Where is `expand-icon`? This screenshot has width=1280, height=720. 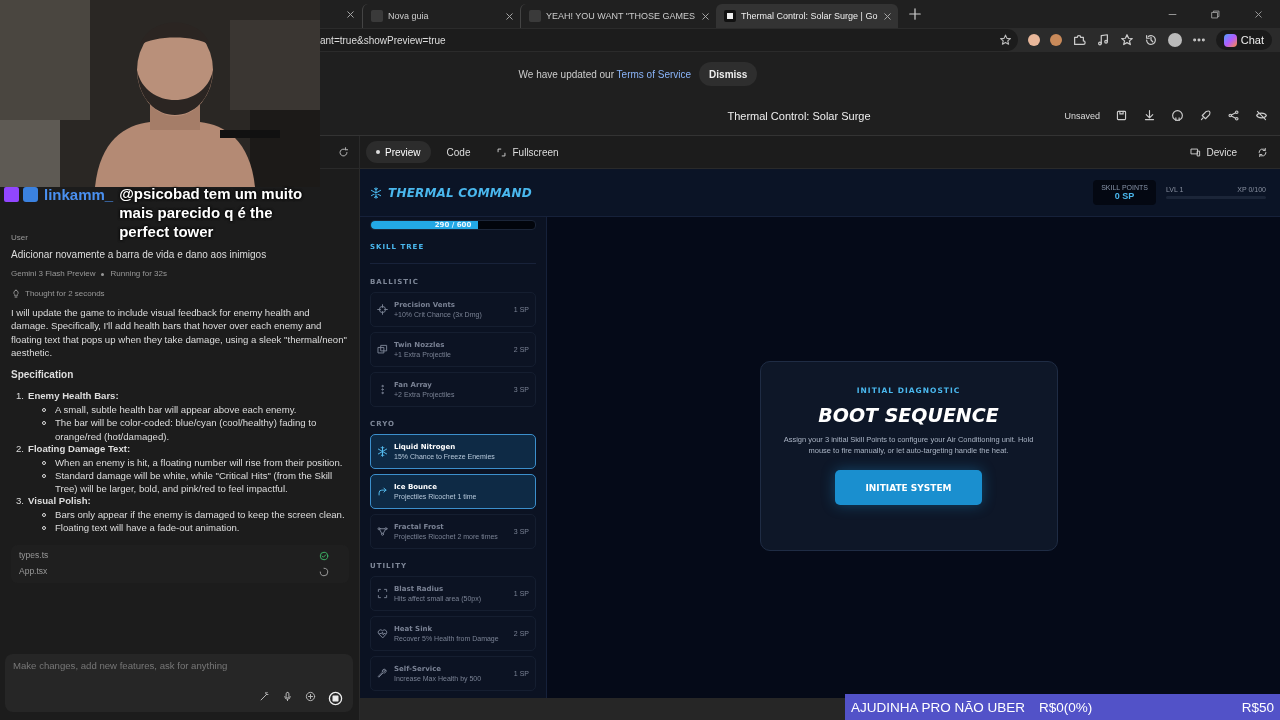
expand-icon is located at coordinates (502, 152).